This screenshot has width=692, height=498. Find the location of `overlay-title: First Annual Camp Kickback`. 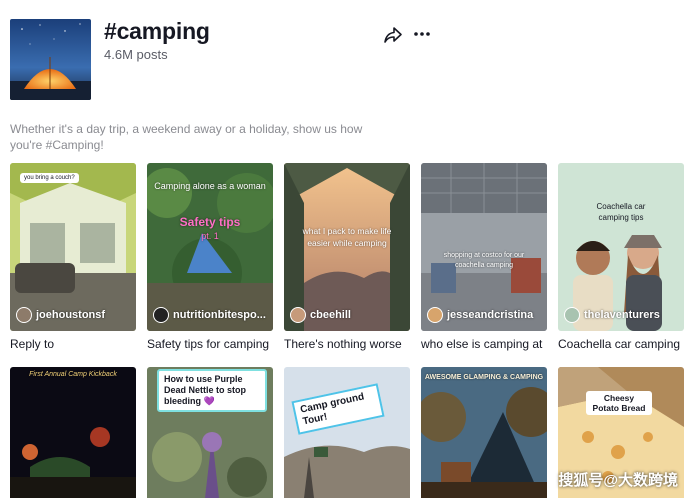

overlay-title: First Annual Camp Kickback is located at coordinates (73, 374).